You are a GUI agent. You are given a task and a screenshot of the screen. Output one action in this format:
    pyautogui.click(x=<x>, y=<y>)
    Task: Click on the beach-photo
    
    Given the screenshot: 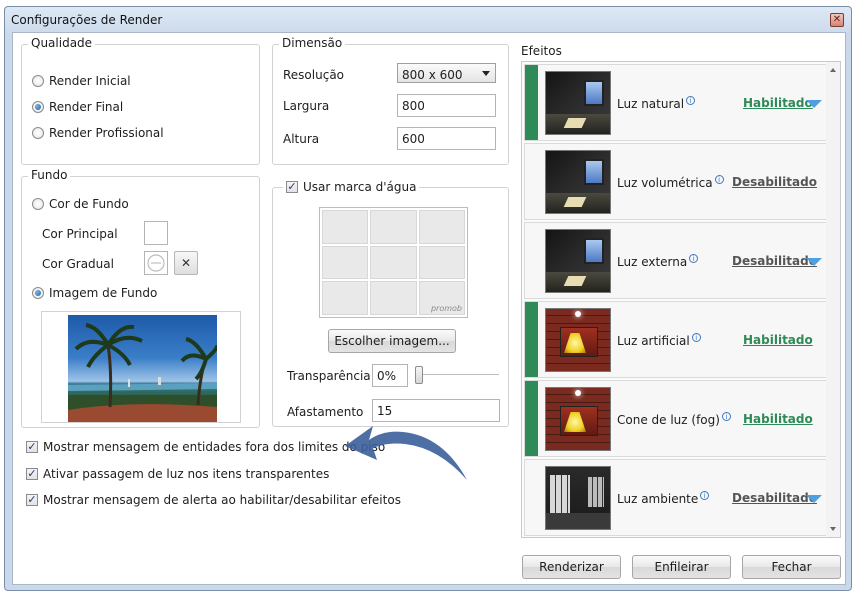 What is the action you would take?
    pyautogui.click(x=142, y=368)
    